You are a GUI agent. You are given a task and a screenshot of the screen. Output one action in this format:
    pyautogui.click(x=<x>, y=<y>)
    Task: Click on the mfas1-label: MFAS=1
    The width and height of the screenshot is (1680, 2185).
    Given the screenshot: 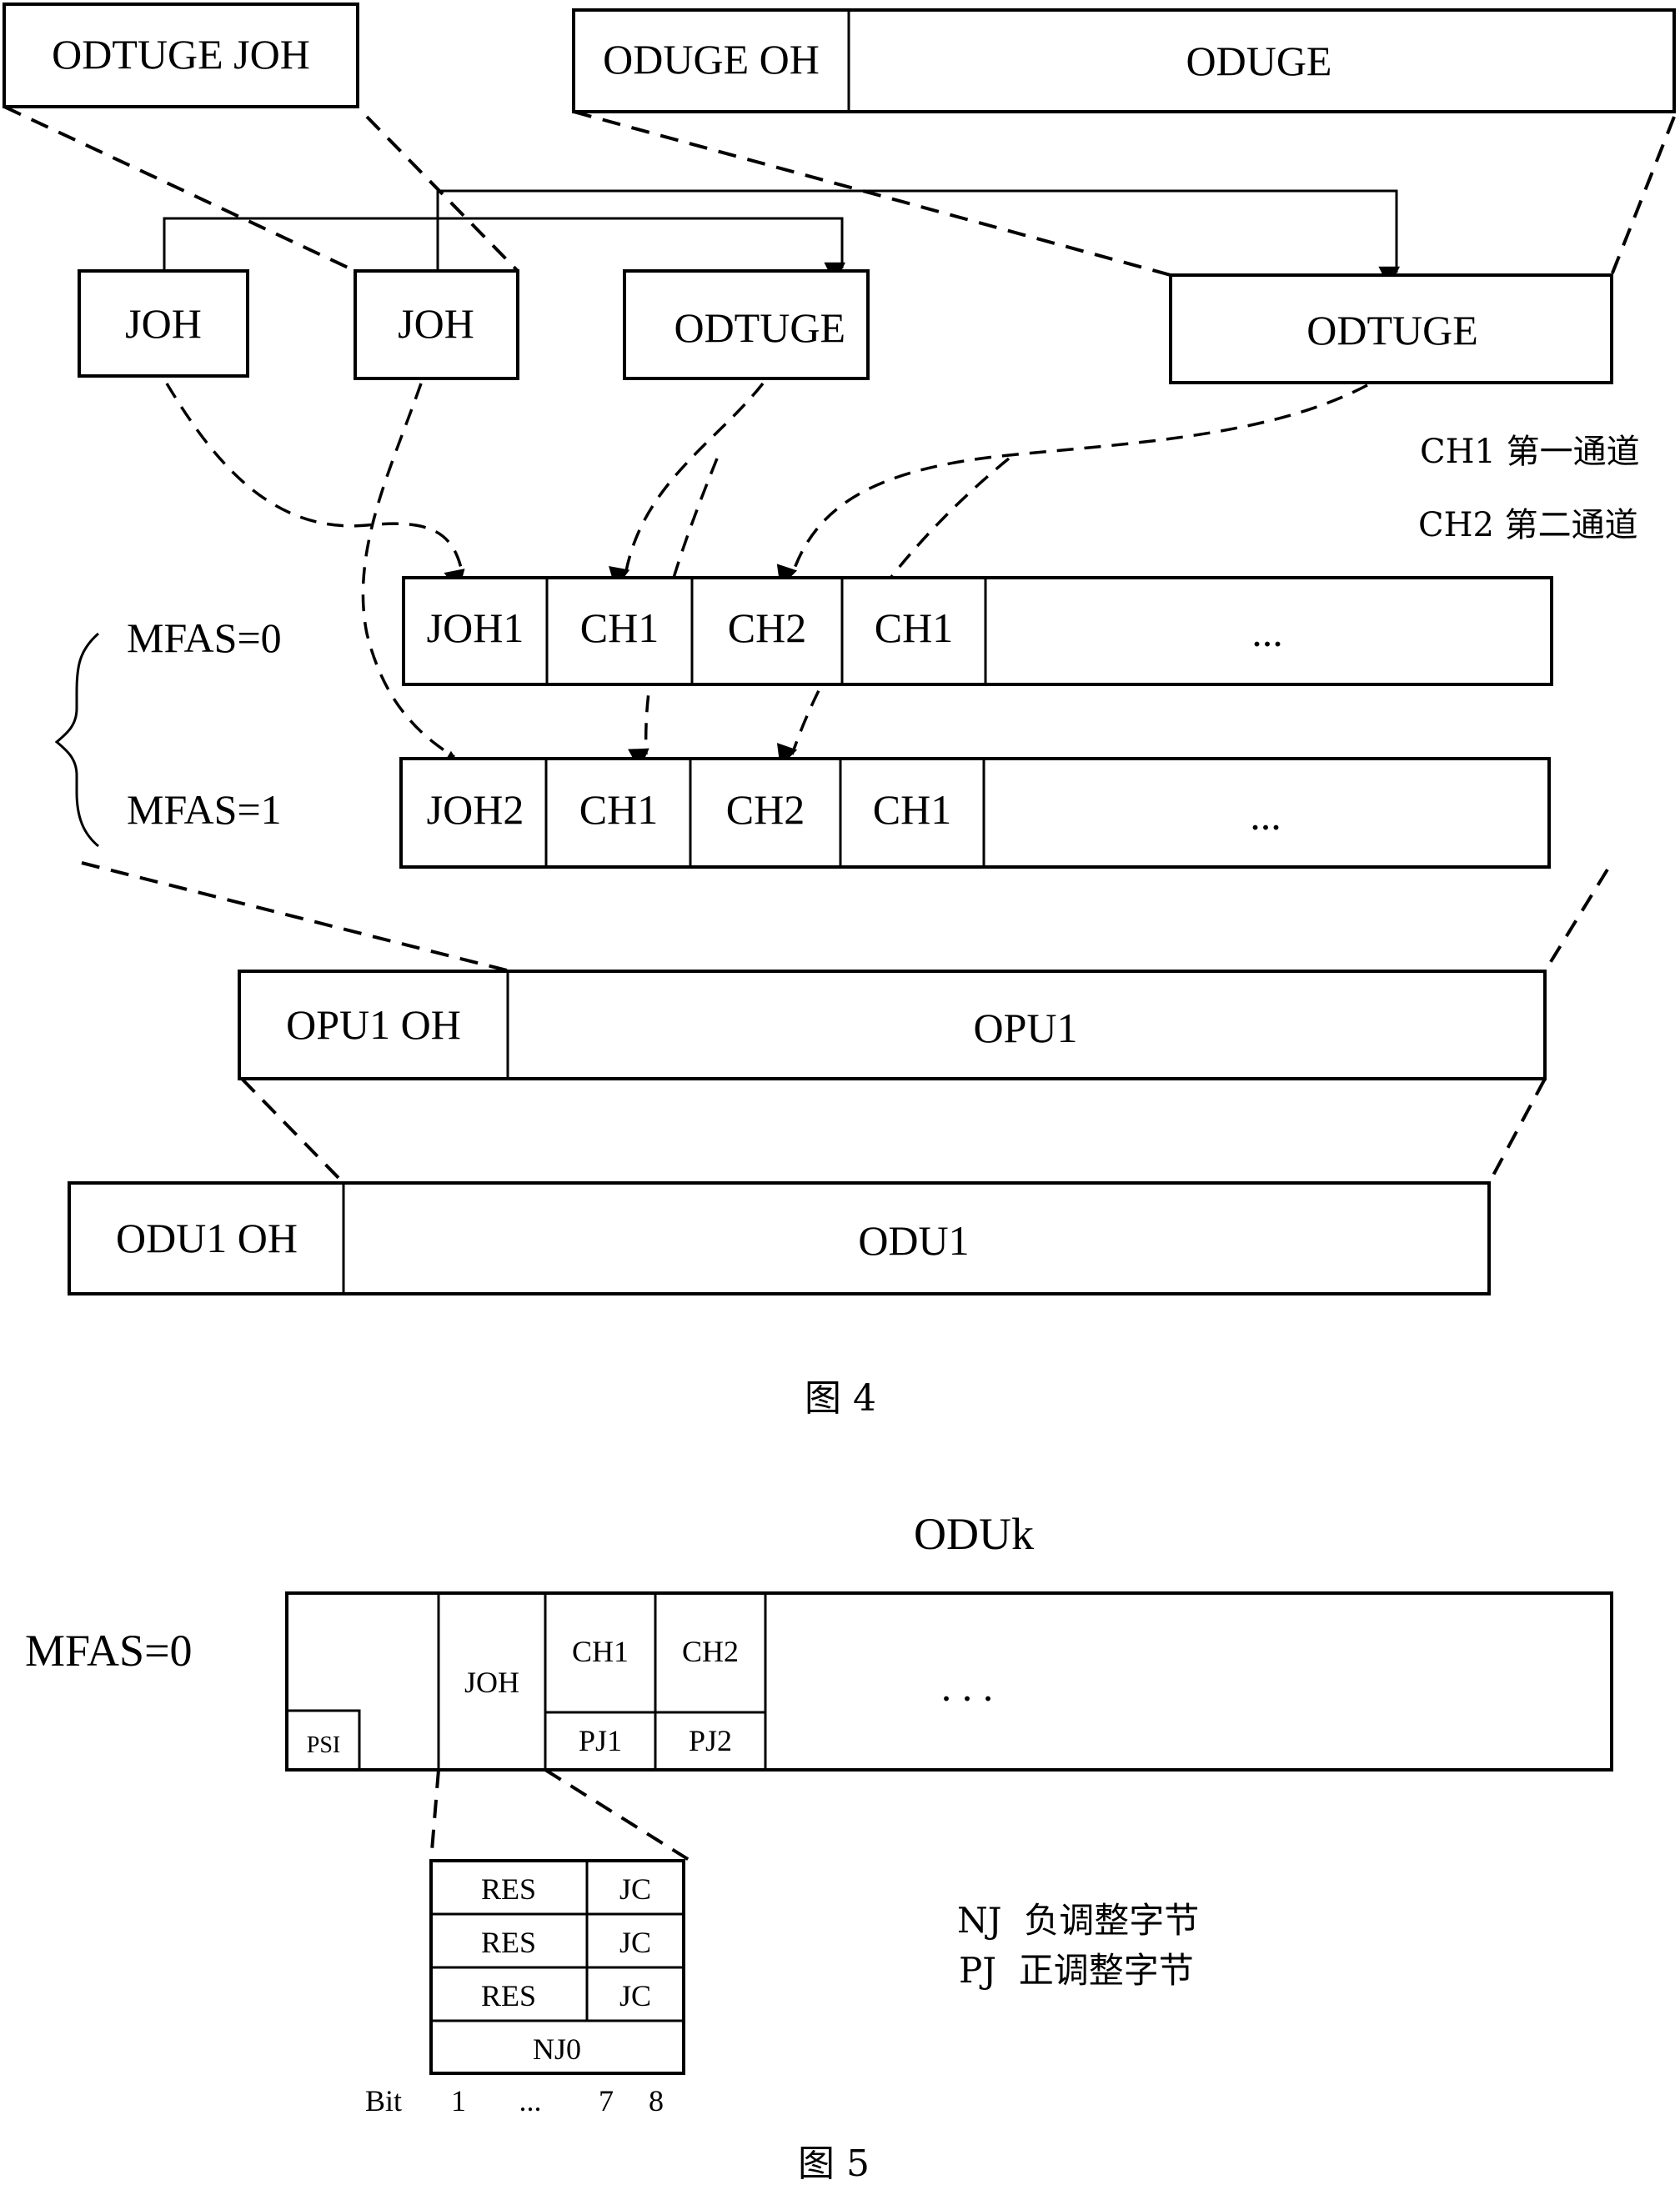 What is the action you would take?
    pyautogui.click(x=204, y=809)
    